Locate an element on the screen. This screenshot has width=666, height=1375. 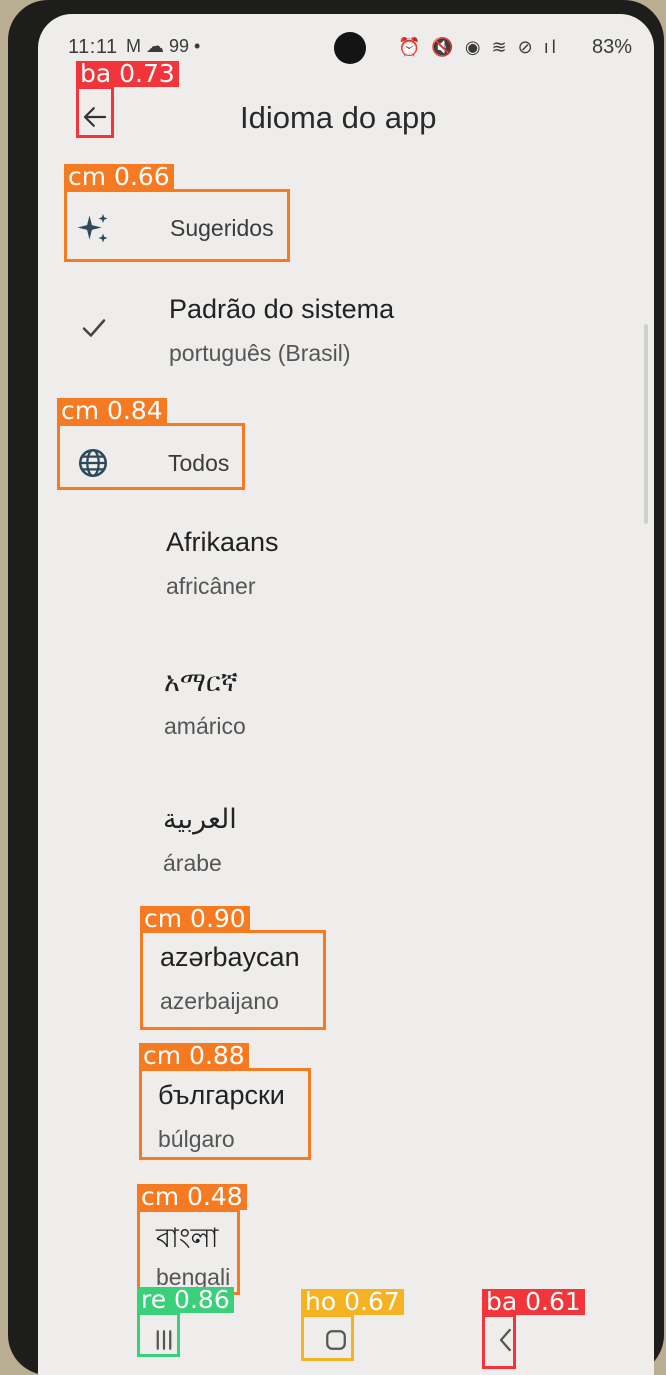
back-button is located at coordinates (95, 117).